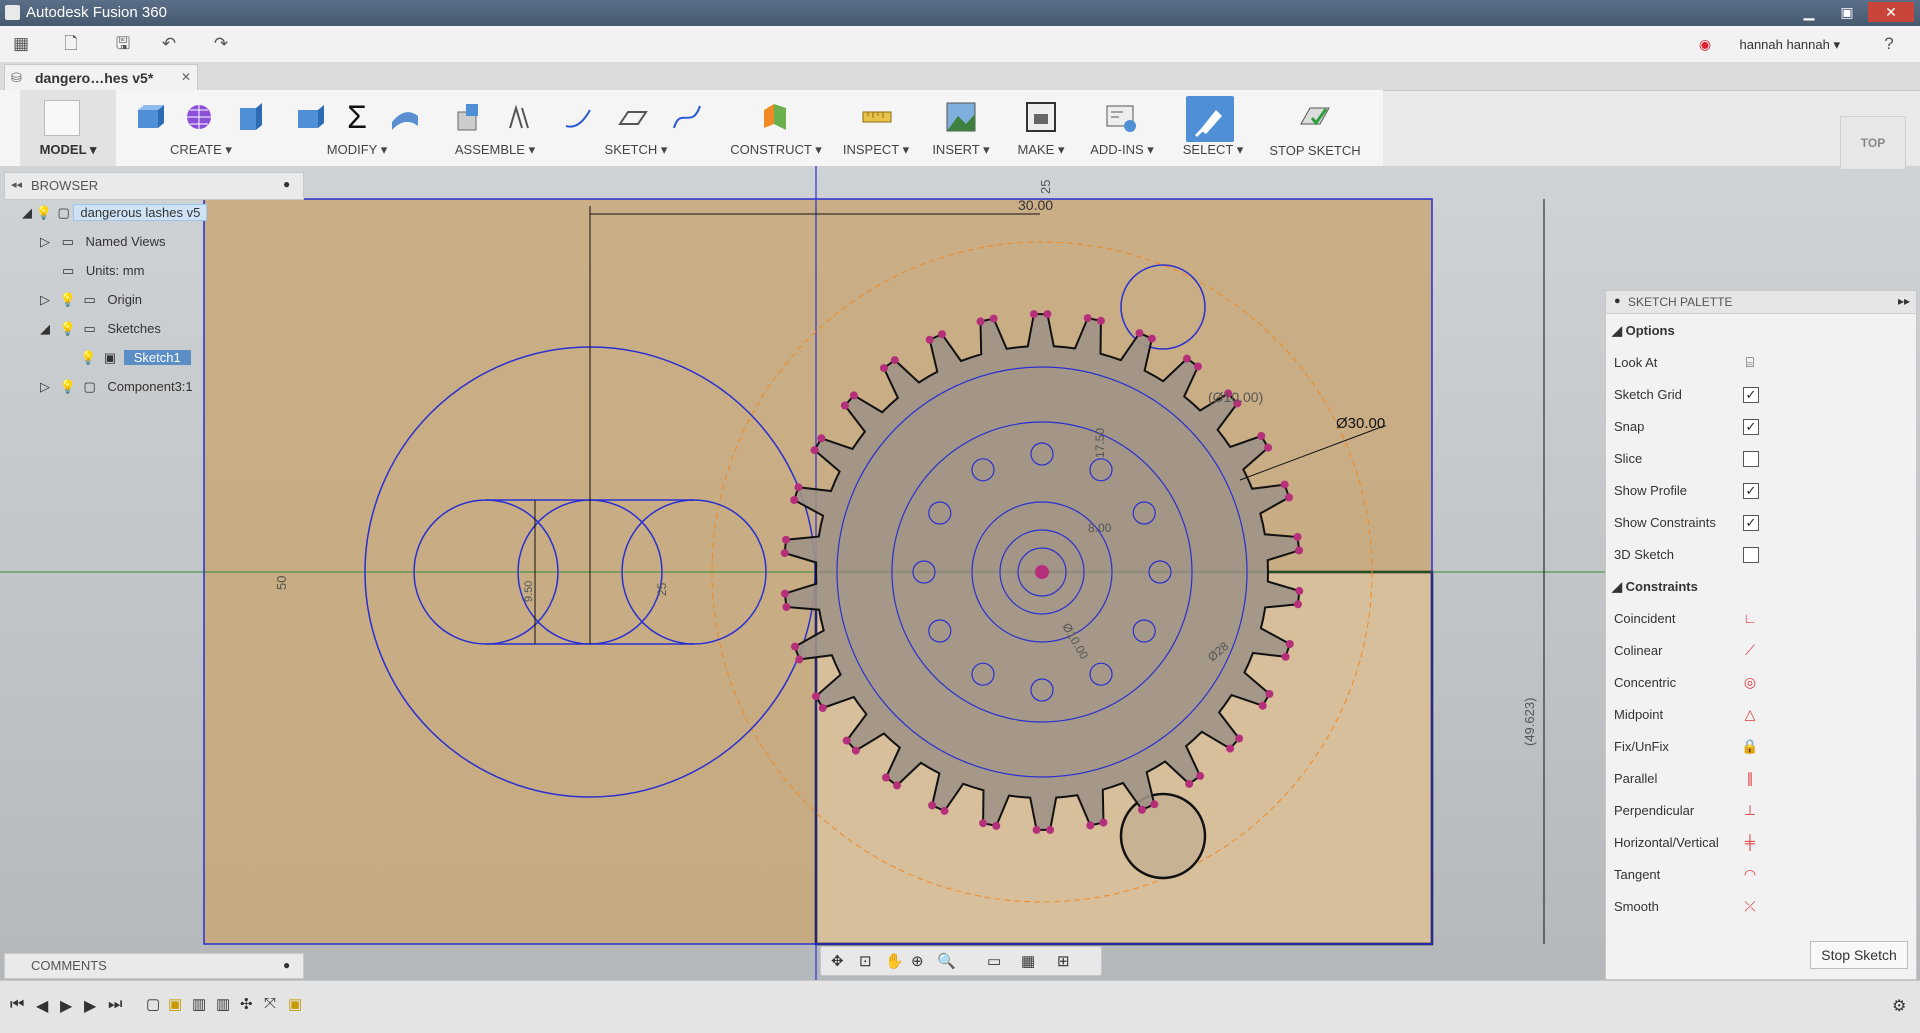  Describe the element at coordinates (1761, 843) in the screenshot. I see `constraint-row: Horizontal/Vertical ╪` at that location.